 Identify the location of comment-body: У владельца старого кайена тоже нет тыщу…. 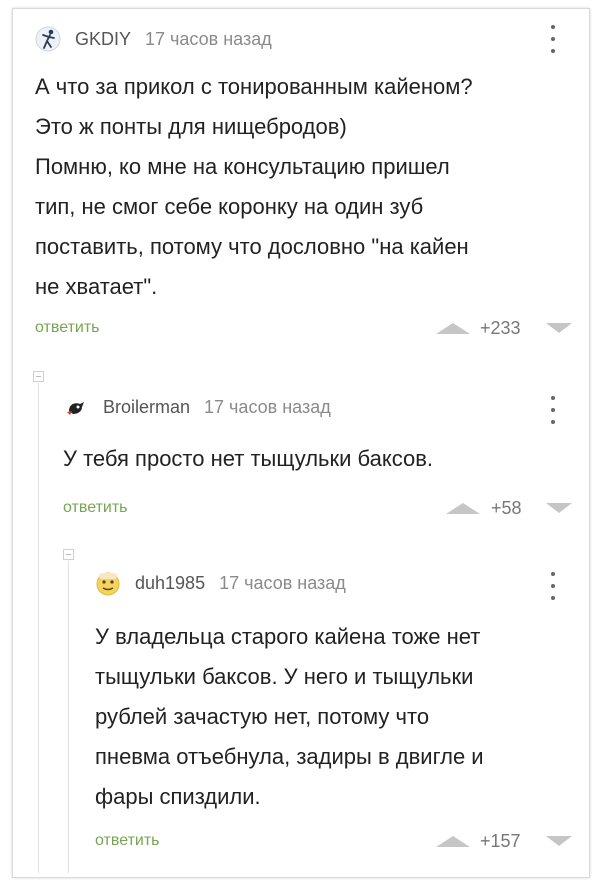
(289, 717).